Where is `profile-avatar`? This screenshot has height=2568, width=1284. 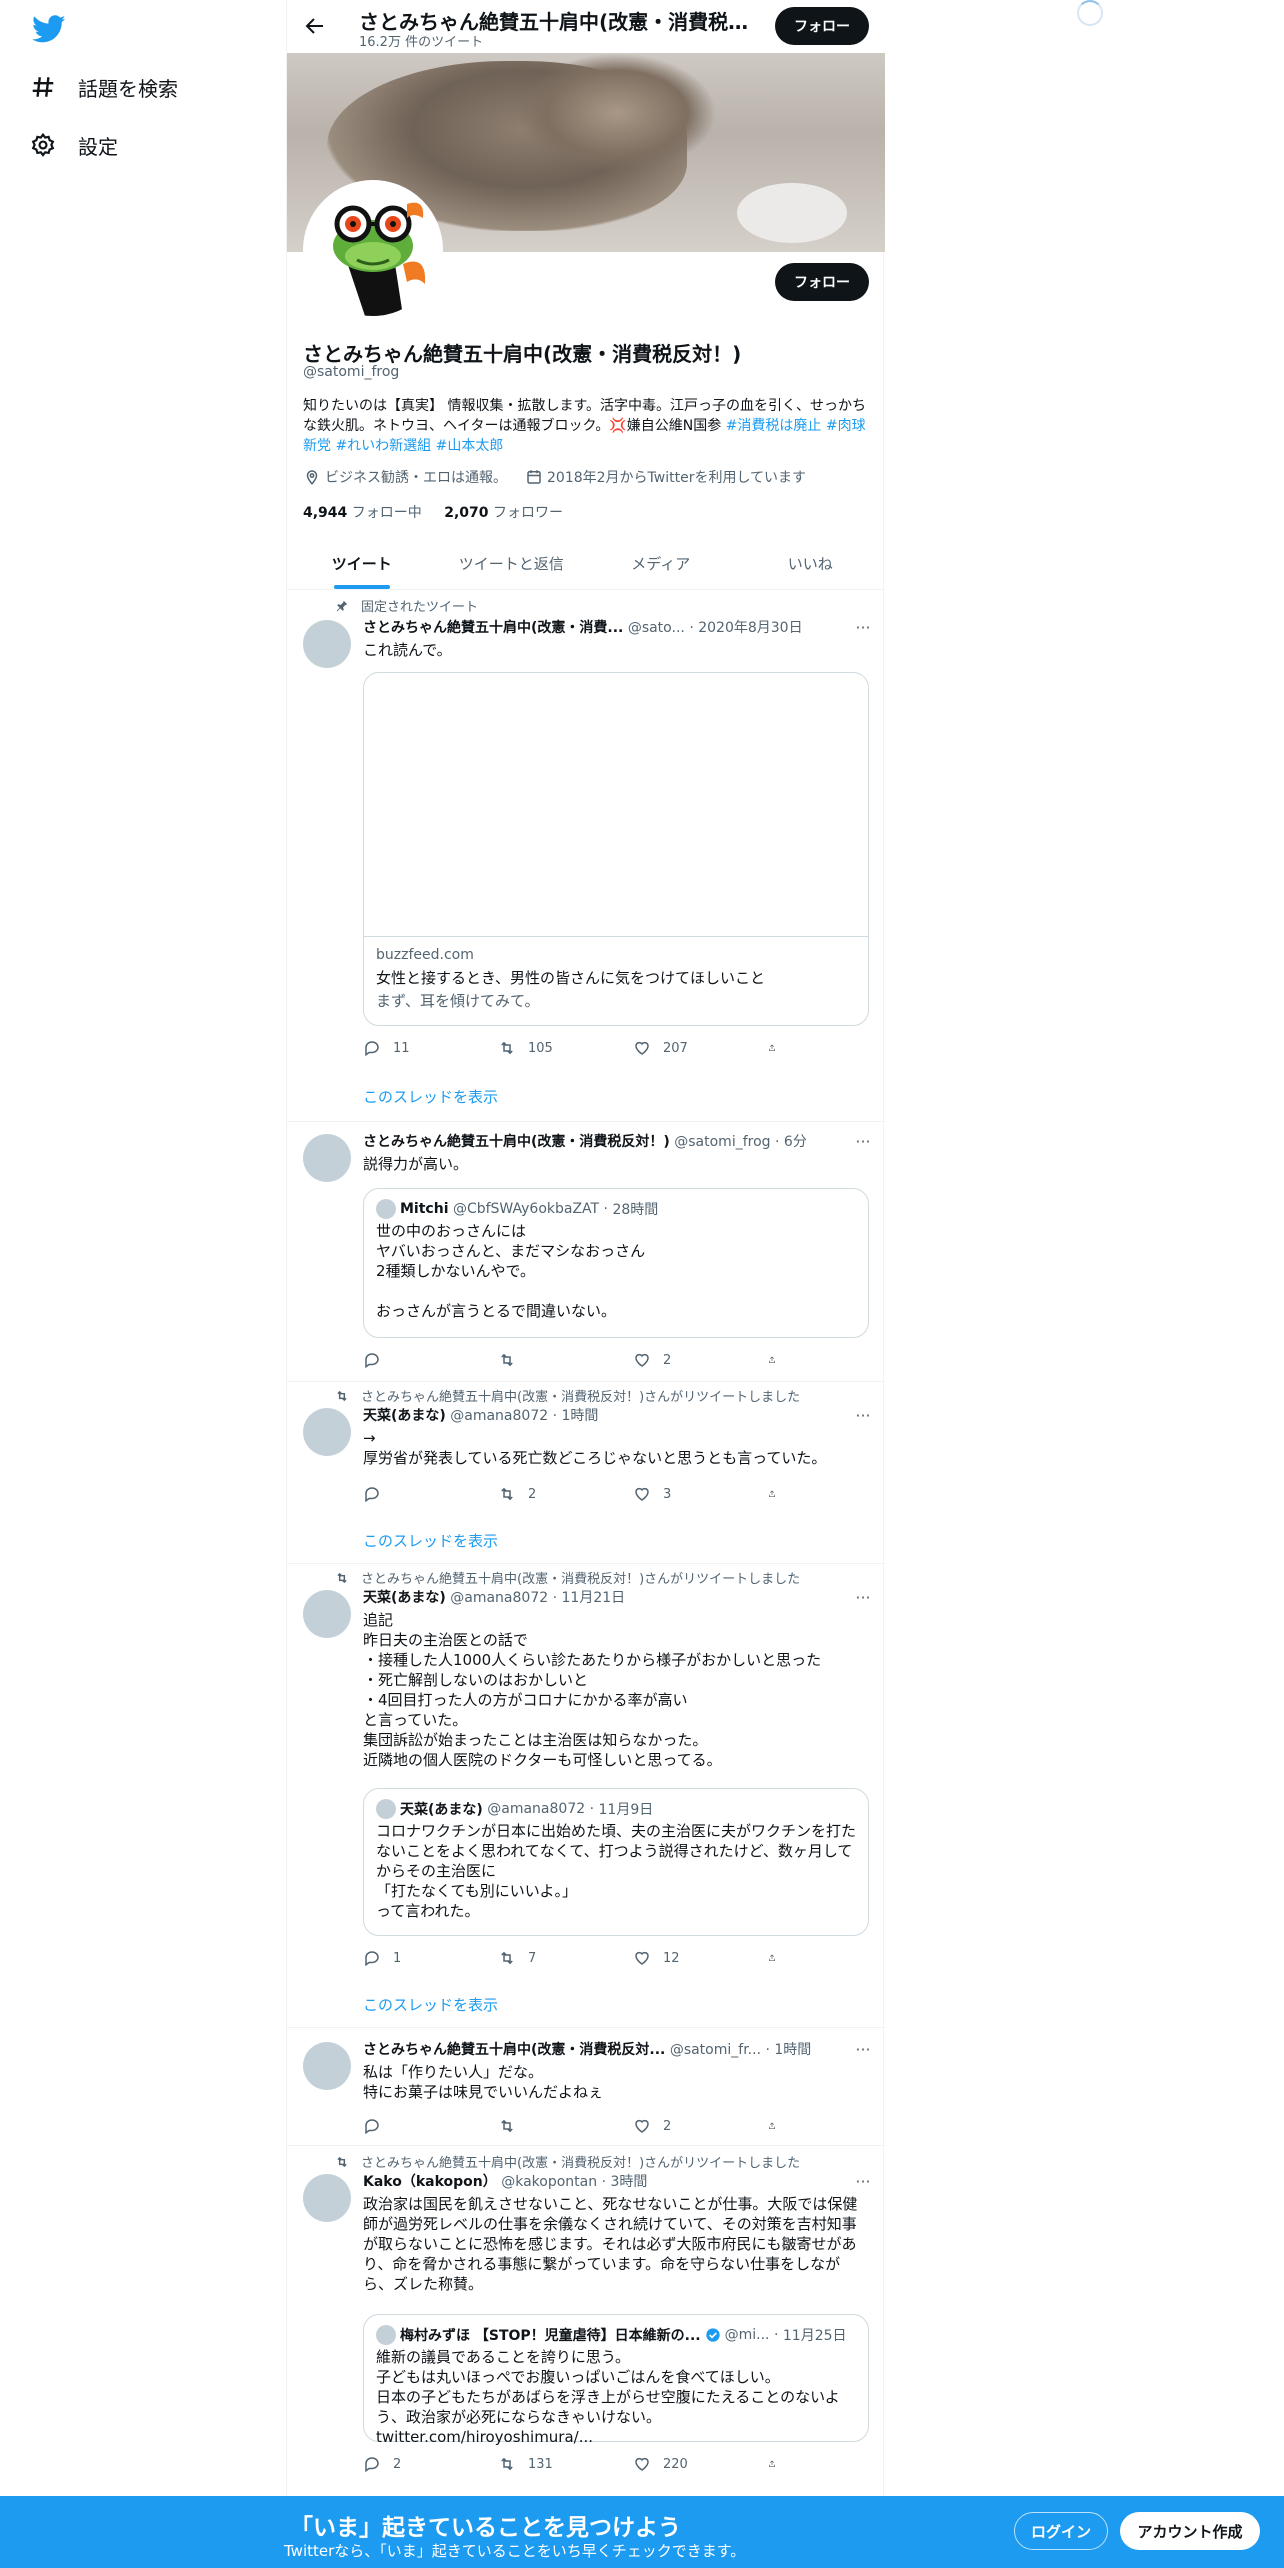 profile-avatar is located at coordinates (373, 250).